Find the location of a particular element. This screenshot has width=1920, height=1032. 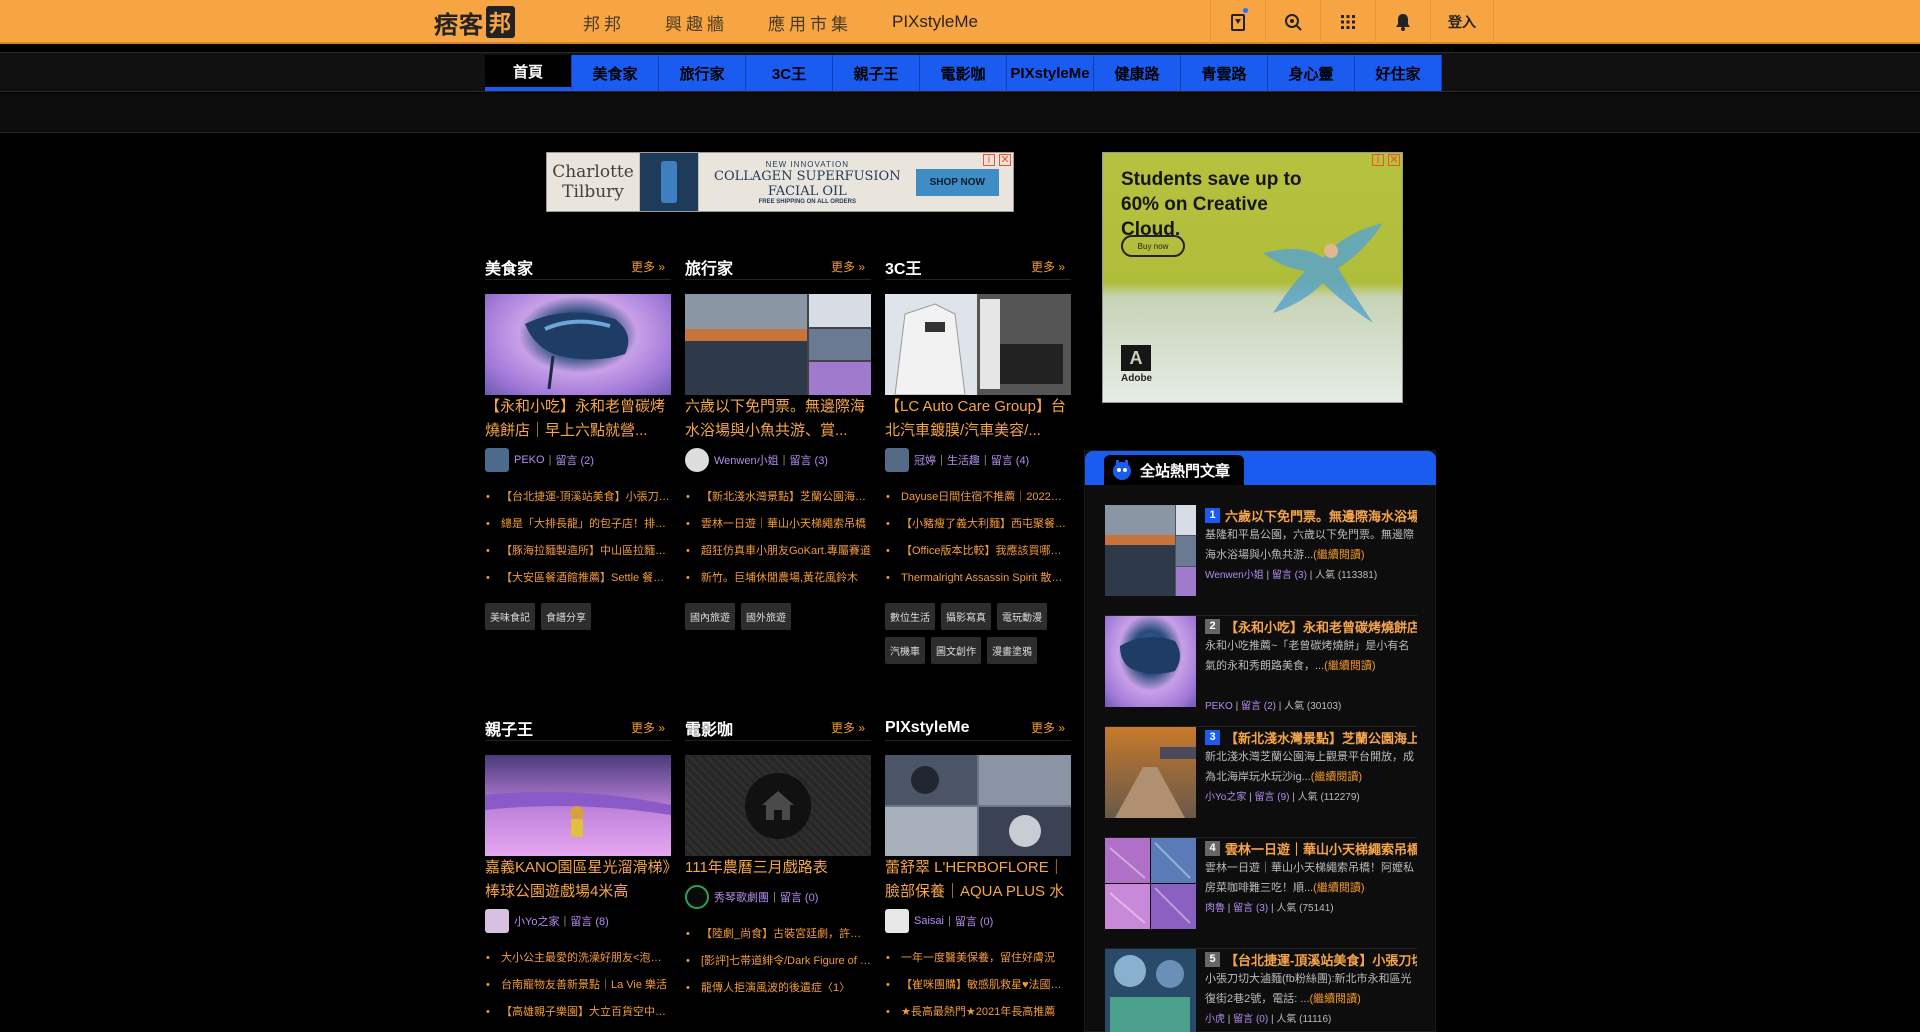

list-item: 台南寵物友善新景點｜La Vie 樂活 is located at coordinates (578, 985).